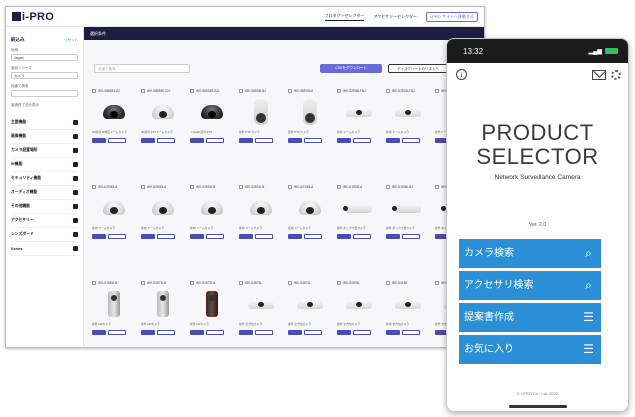 The width and height of the screenshot is (635, 417). I want to click on product-card: WV-X2531LN 屋内 ドームカメラ, so click(212, 225).